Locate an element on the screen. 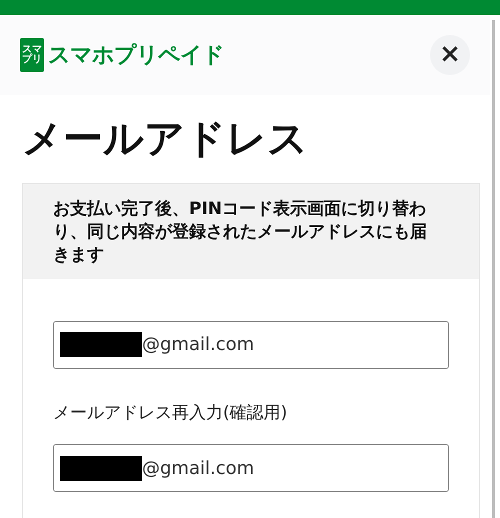 This screenshot has width=500, height=518. field-label: メールアドレス再入力(確認用) is located at coordinates (170, 413).